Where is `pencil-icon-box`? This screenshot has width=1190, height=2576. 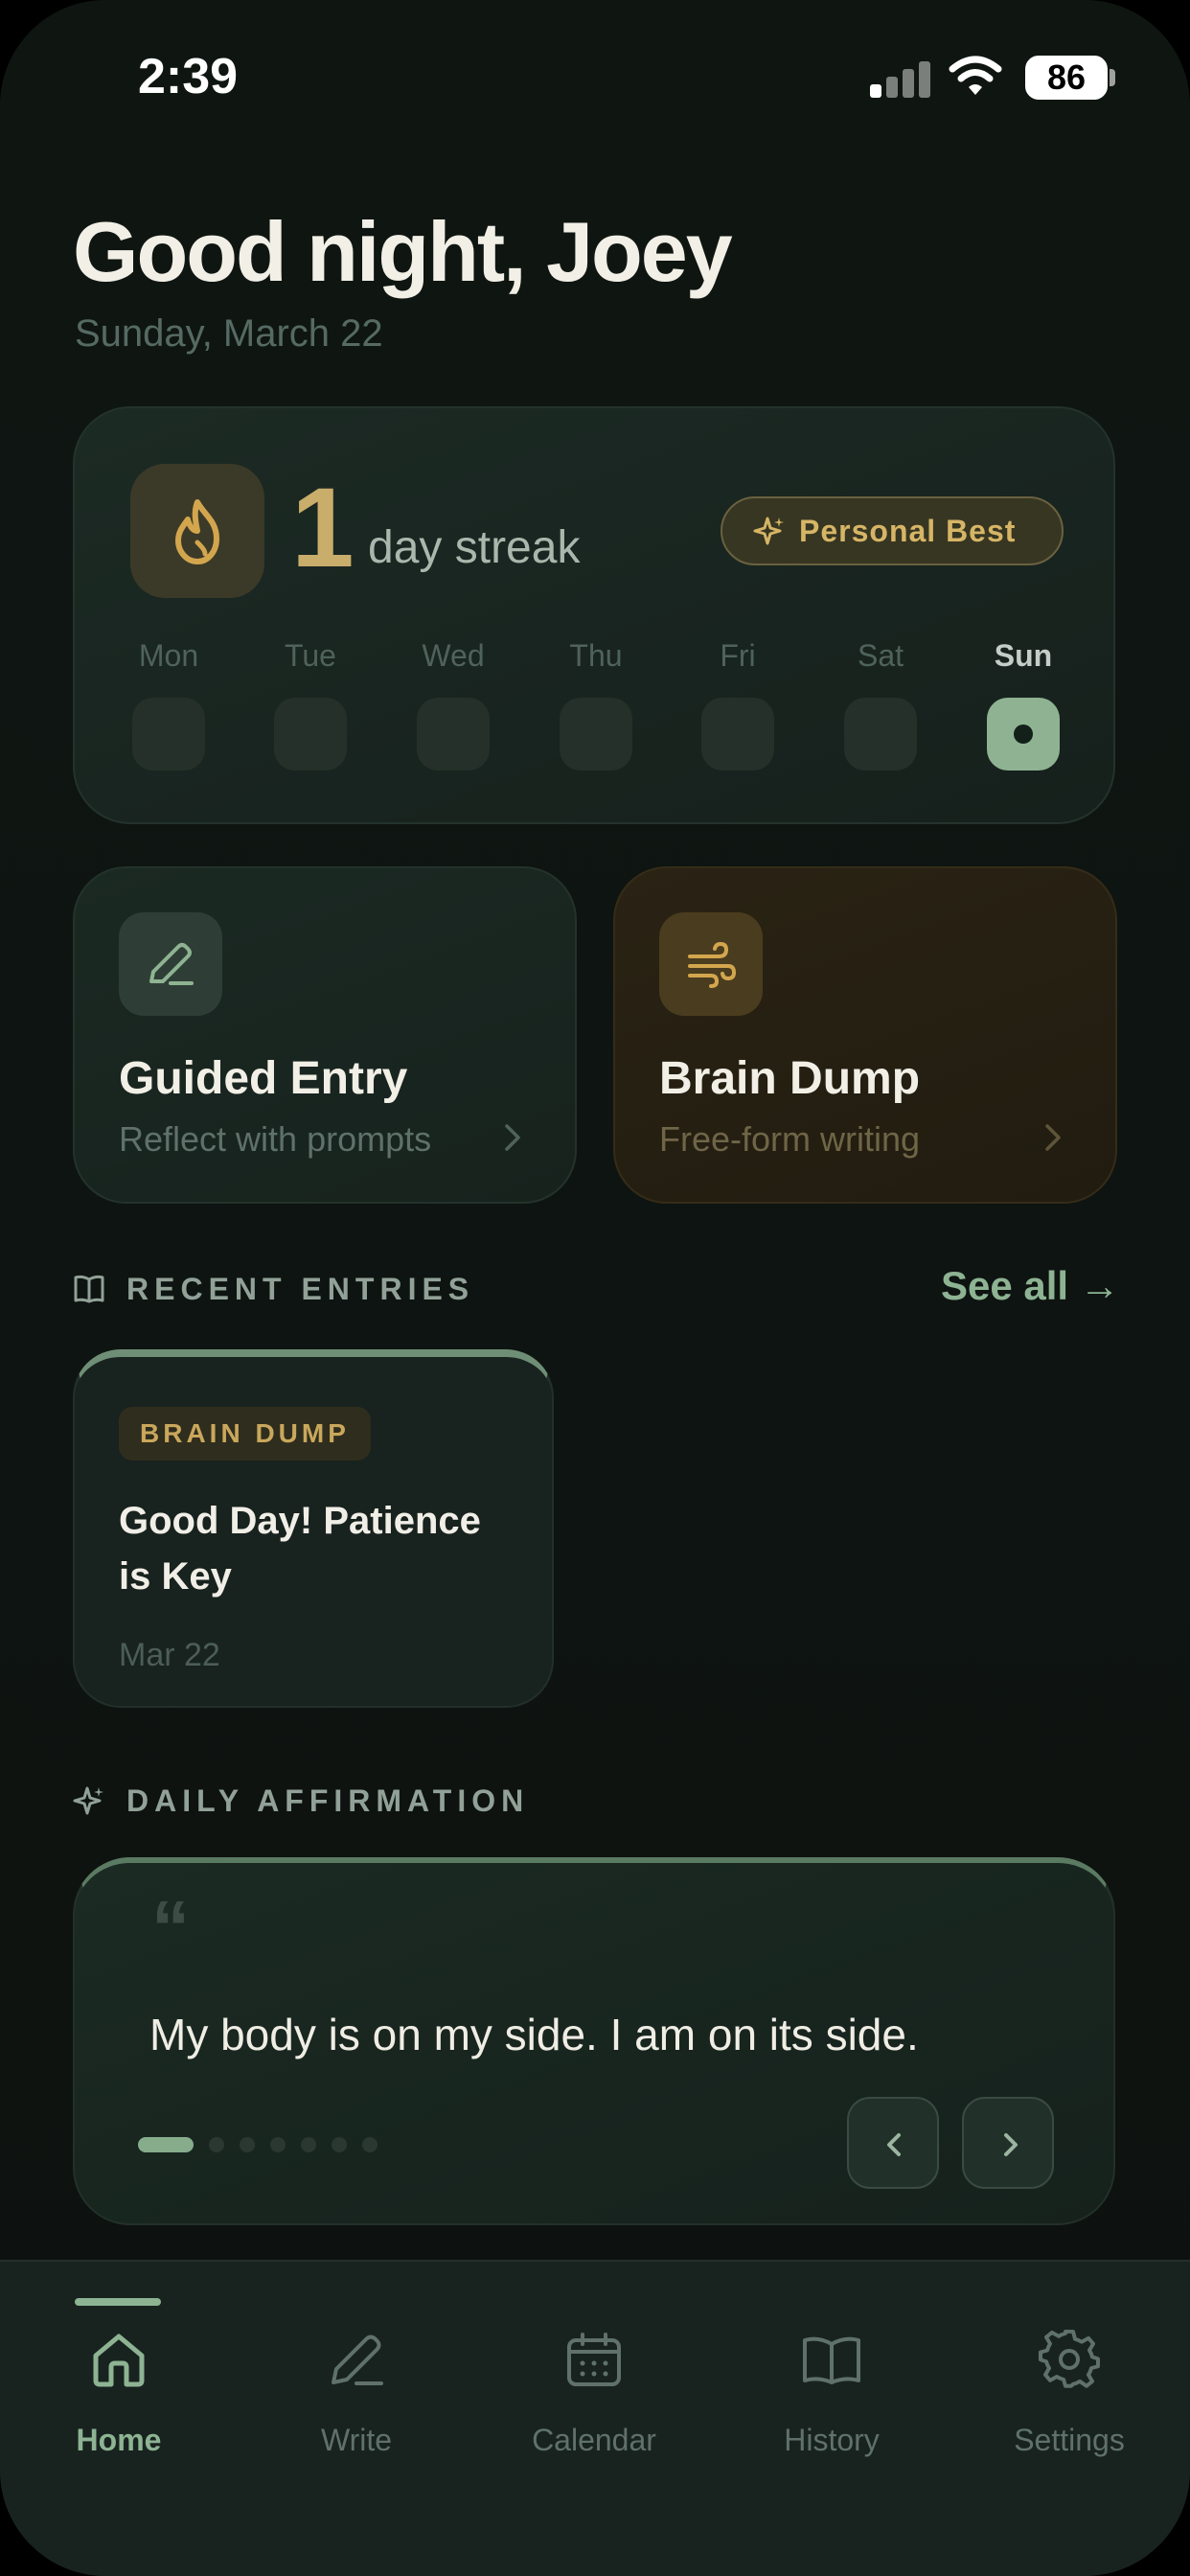
pencil-icon-box is located at coordinates (171, 964).